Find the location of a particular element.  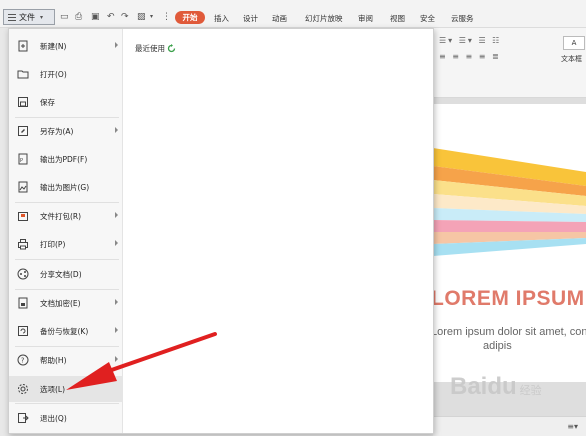

menu-item-label: 输出为图片(G) is located at coordinates (65, 187).